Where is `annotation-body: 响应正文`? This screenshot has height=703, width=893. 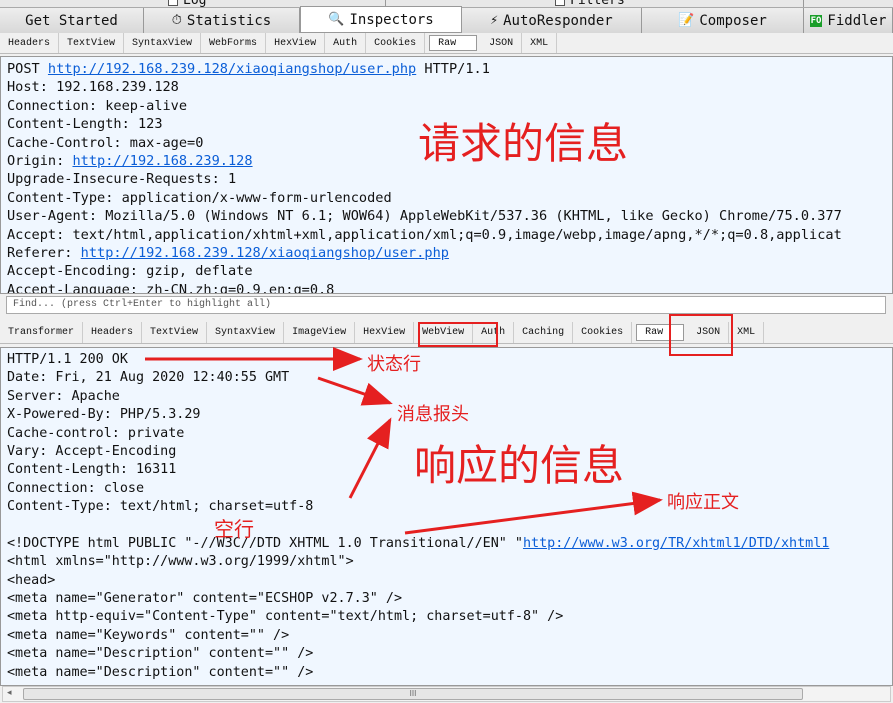 annotation-body: 响应正文 is located at coordinates (703, 502).